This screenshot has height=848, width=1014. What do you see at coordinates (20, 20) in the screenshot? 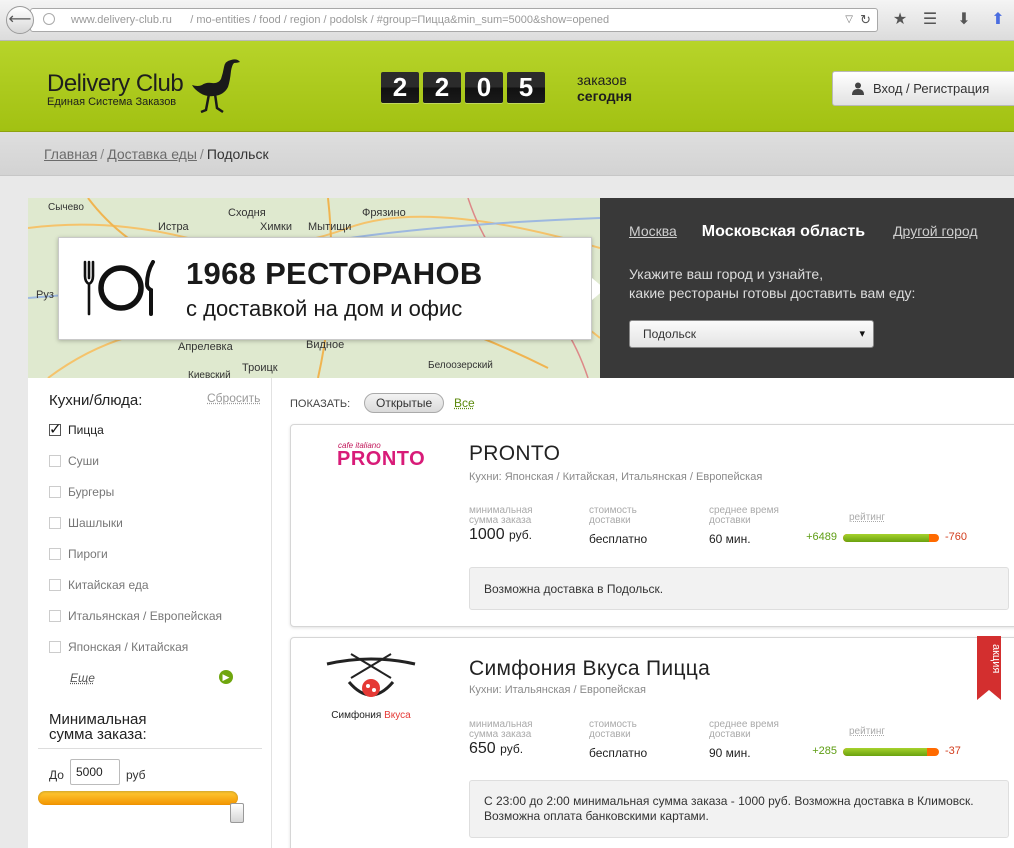
I see `back-button: ⟵` at bounding box center [20, 20].